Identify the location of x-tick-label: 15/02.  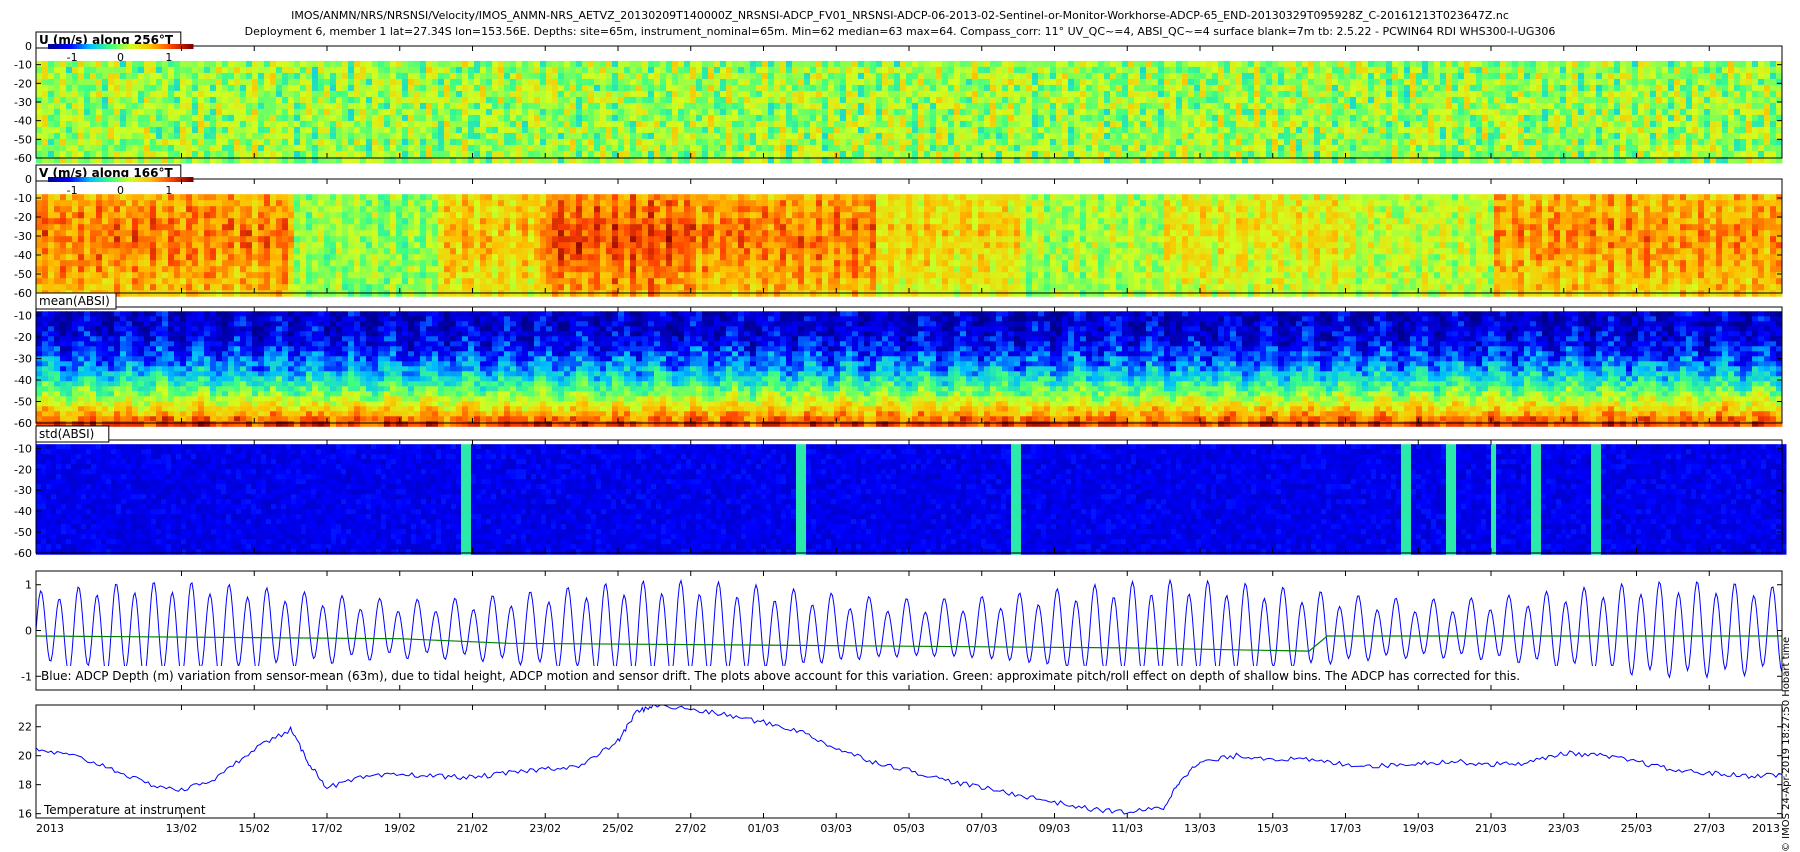
(254, 828).